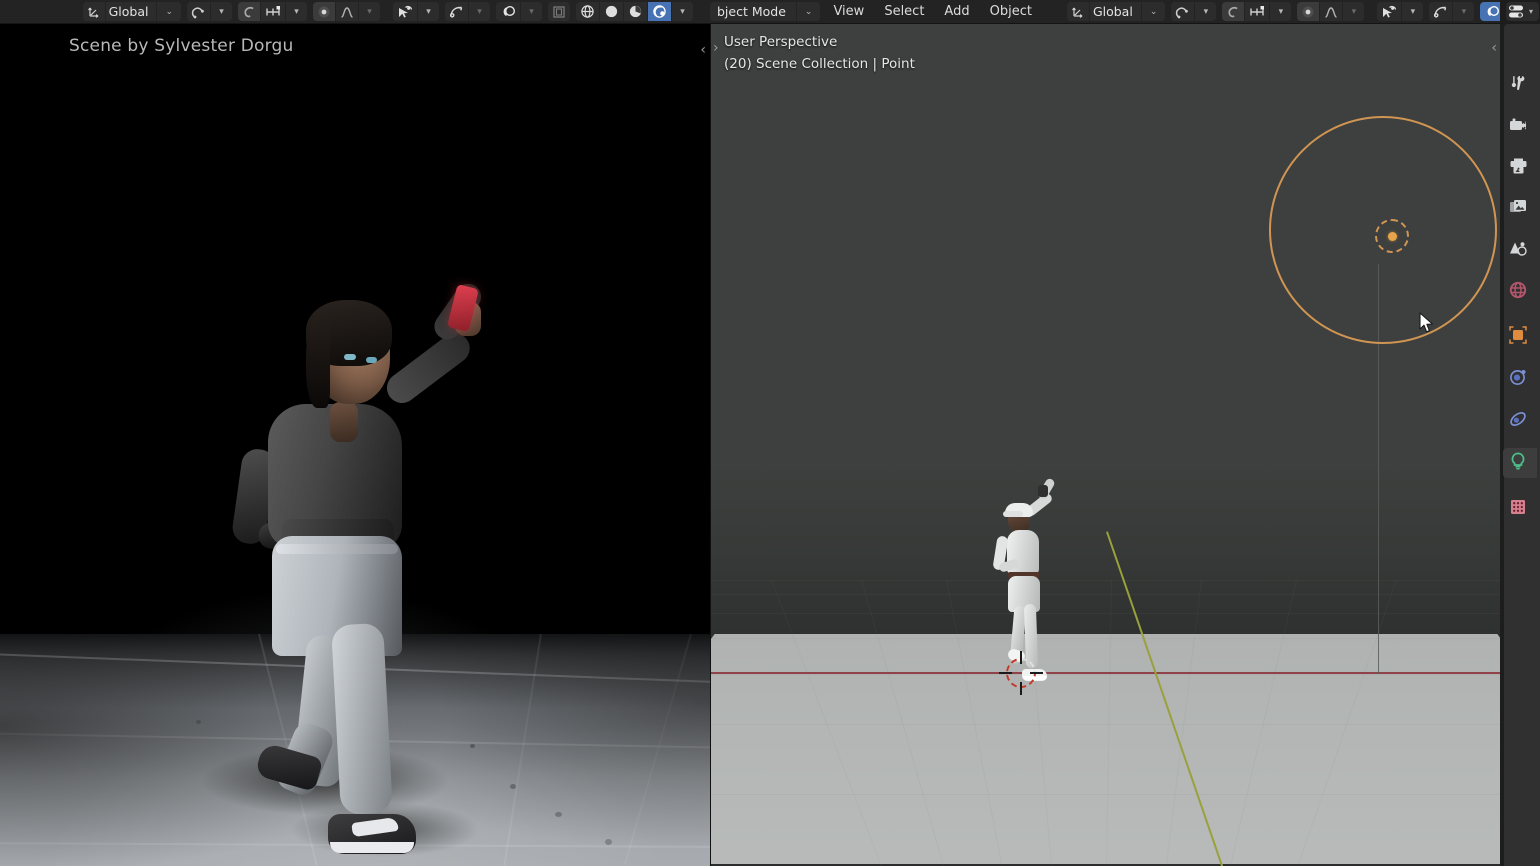 The image size is (1540, 866). I want to click on vp-snap-group: ▾, so click(1194, 11).